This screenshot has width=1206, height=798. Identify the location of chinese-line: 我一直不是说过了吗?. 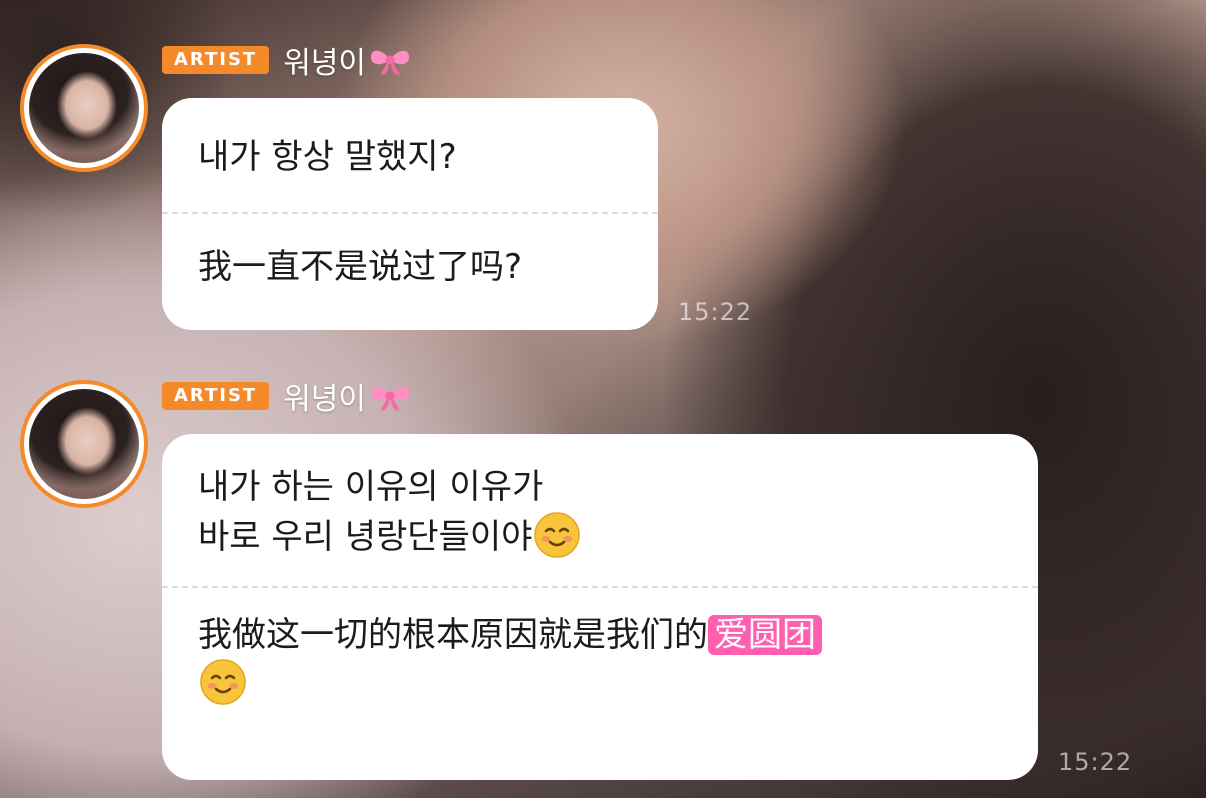
(360, 267).